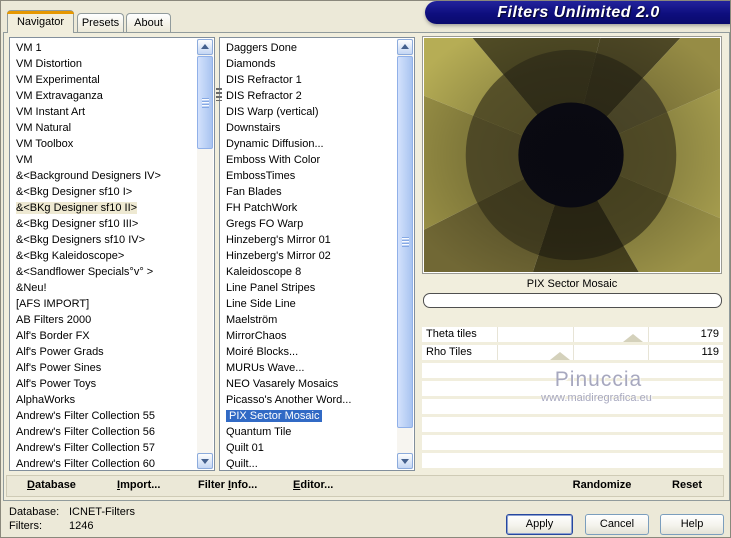 The width and height of the screenshot is (731, 538). What do you see at coordinates (104, 208) in the screenshot?
I see `list-item: &<BKg Designer sf10 II>` at bounding box center [104, 208].